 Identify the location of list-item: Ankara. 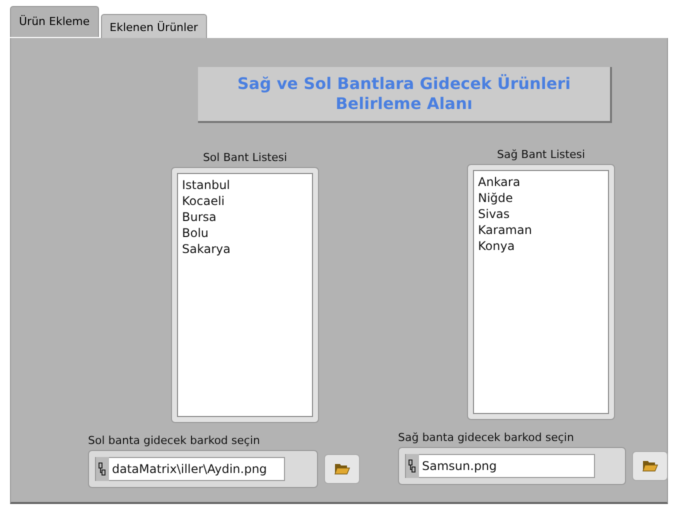
(541, 182).